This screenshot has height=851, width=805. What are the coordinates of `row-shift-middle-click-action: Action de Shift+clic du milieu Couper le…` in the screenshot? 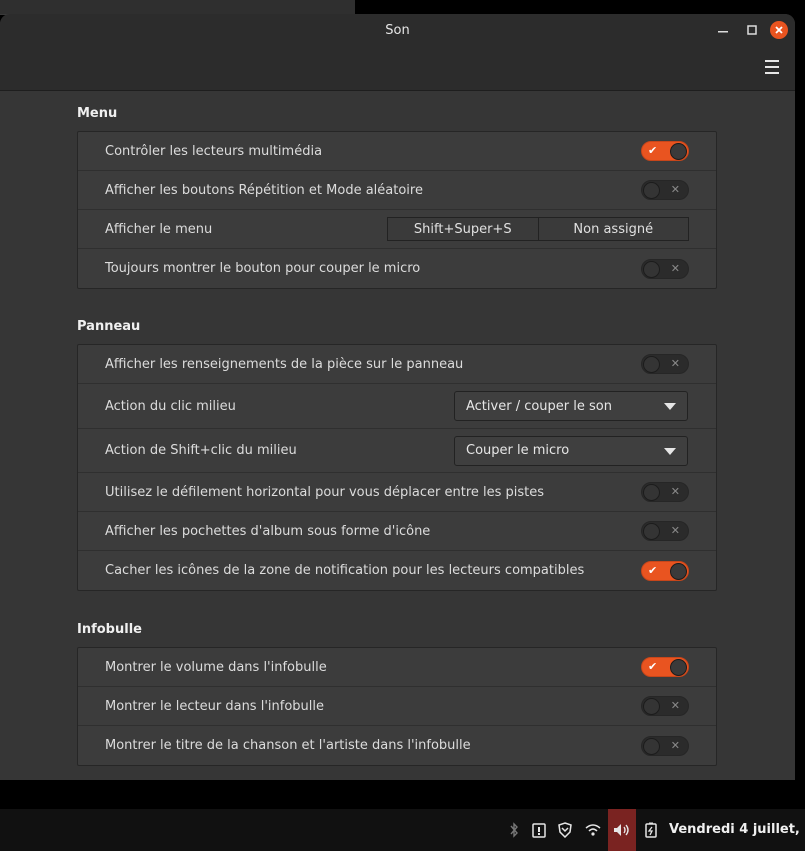 It's located at (397, 451).